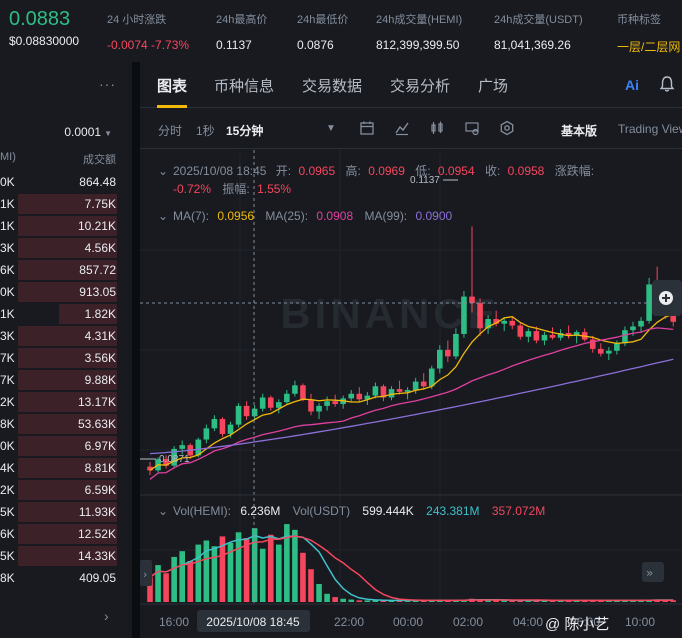  Describe the element at coordinates (170, 130) in the screenshot. I see `interval-time-sharing: 分时` at that location.